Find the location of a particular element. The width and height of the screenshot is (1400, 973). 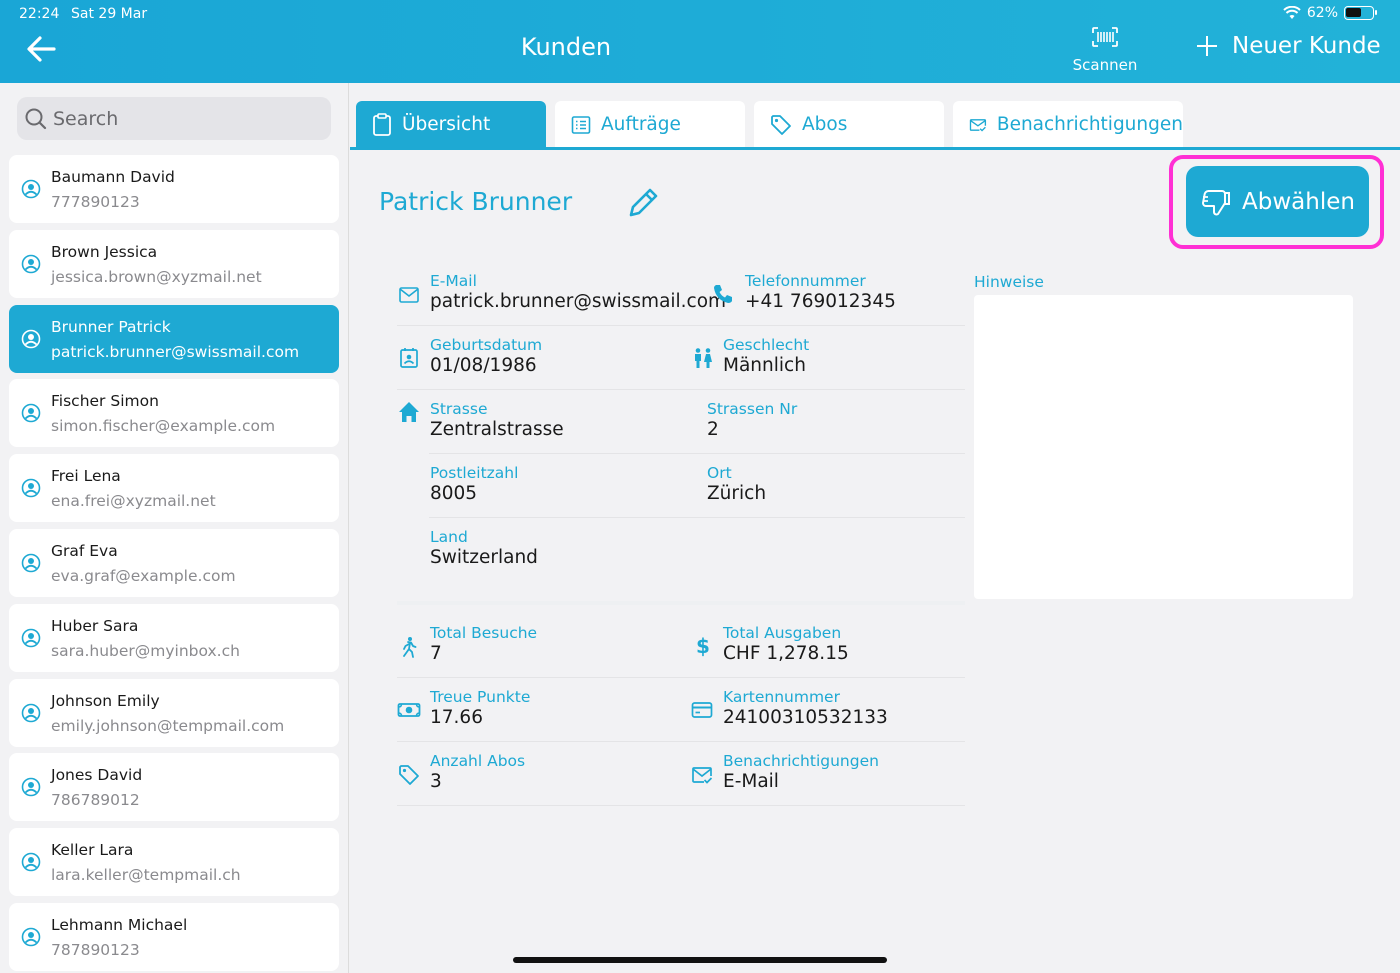

customer-list-item: Huber Sara sara.huber@myinbox.ch is located at coordinates (174, 637).